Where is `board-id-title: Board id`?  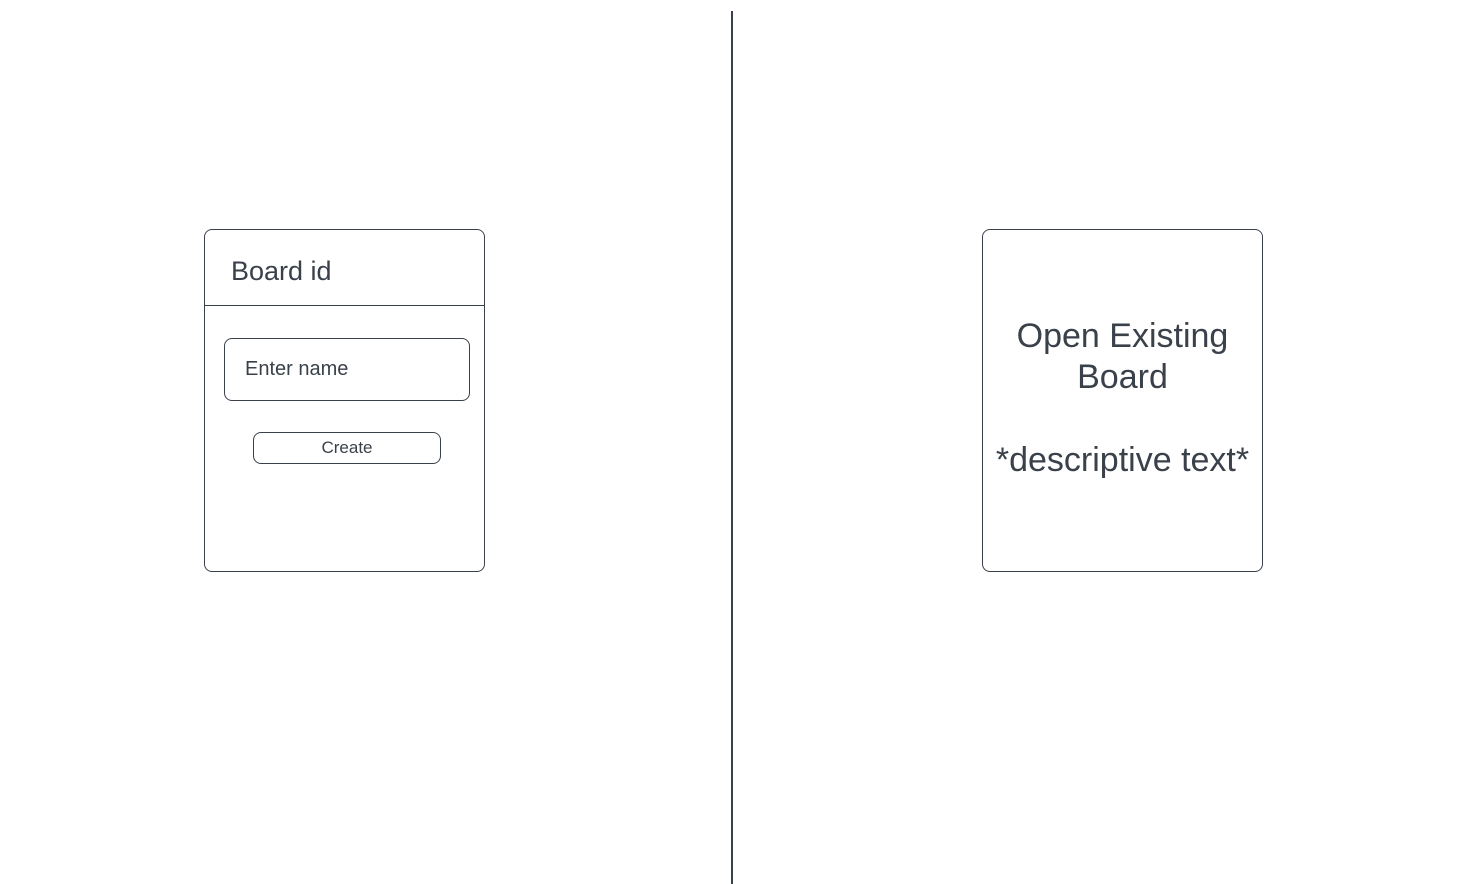
board-id-title: Board id is located at coordinates (281, 271).